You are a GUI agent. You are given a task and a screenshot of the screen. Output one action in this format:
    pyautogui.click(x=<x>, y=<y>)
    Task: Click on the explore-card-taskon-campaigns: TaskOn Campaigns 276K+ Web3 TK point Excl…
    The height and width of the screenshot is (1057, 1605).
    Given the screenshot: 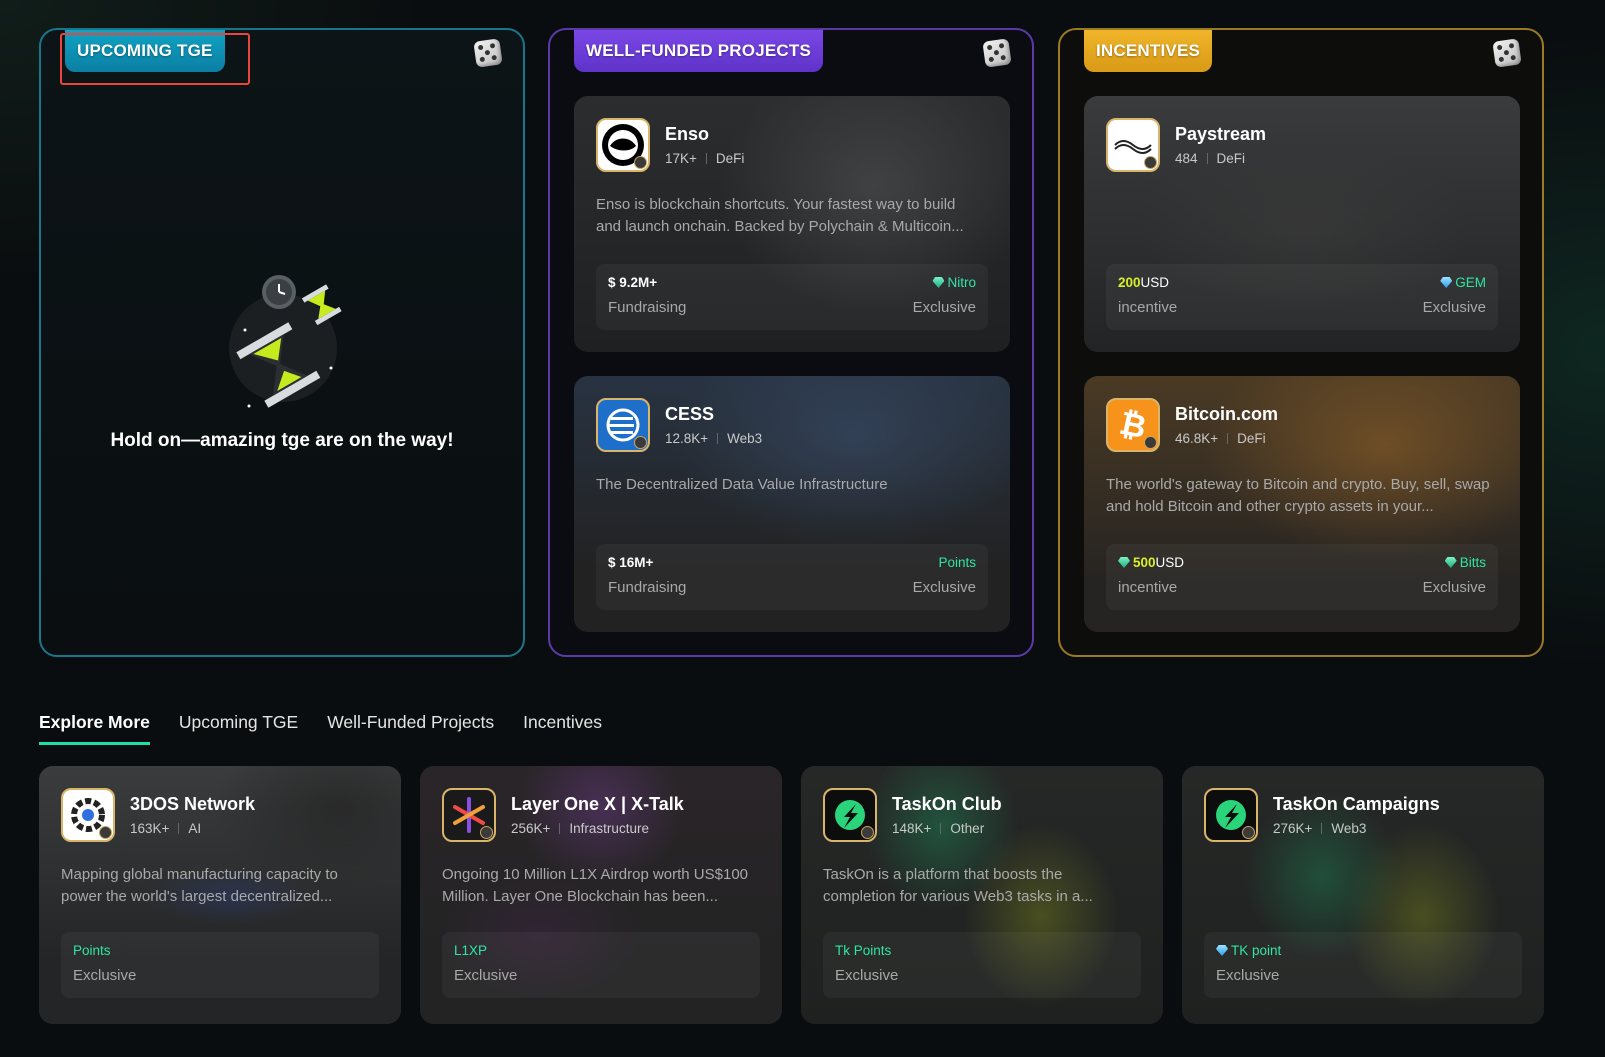 What is the action you would take?
    pyautogui.click(x=1363, y=895)
    